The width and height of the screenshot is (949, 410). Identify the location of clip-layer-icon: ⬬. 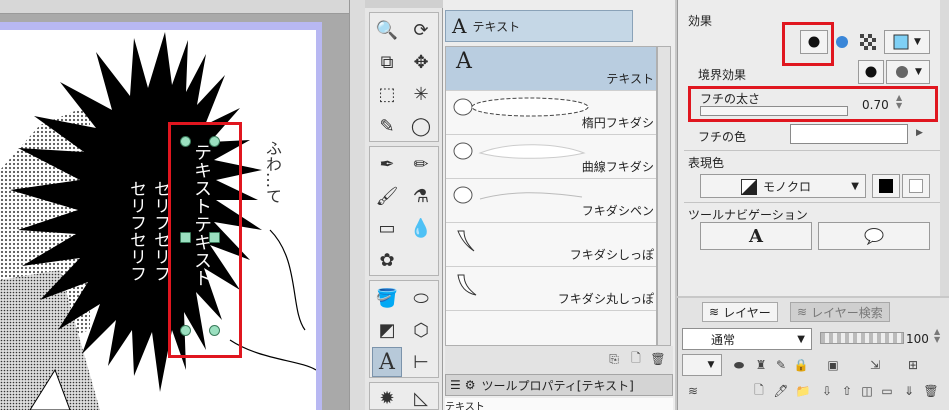
(739, 365).